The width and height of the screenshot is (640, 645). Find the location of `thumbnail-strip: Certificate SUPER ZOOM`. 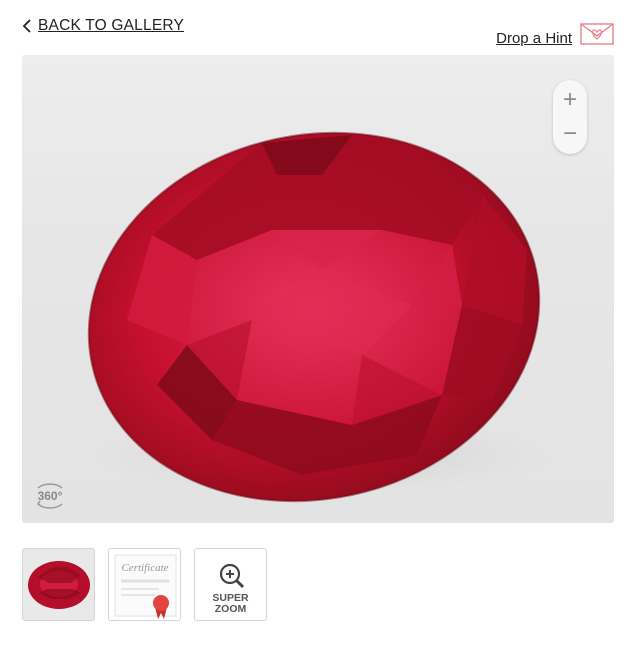

thumbnail-strip: Certificate SUPER ZOOM is located at coordinates (144, 584).